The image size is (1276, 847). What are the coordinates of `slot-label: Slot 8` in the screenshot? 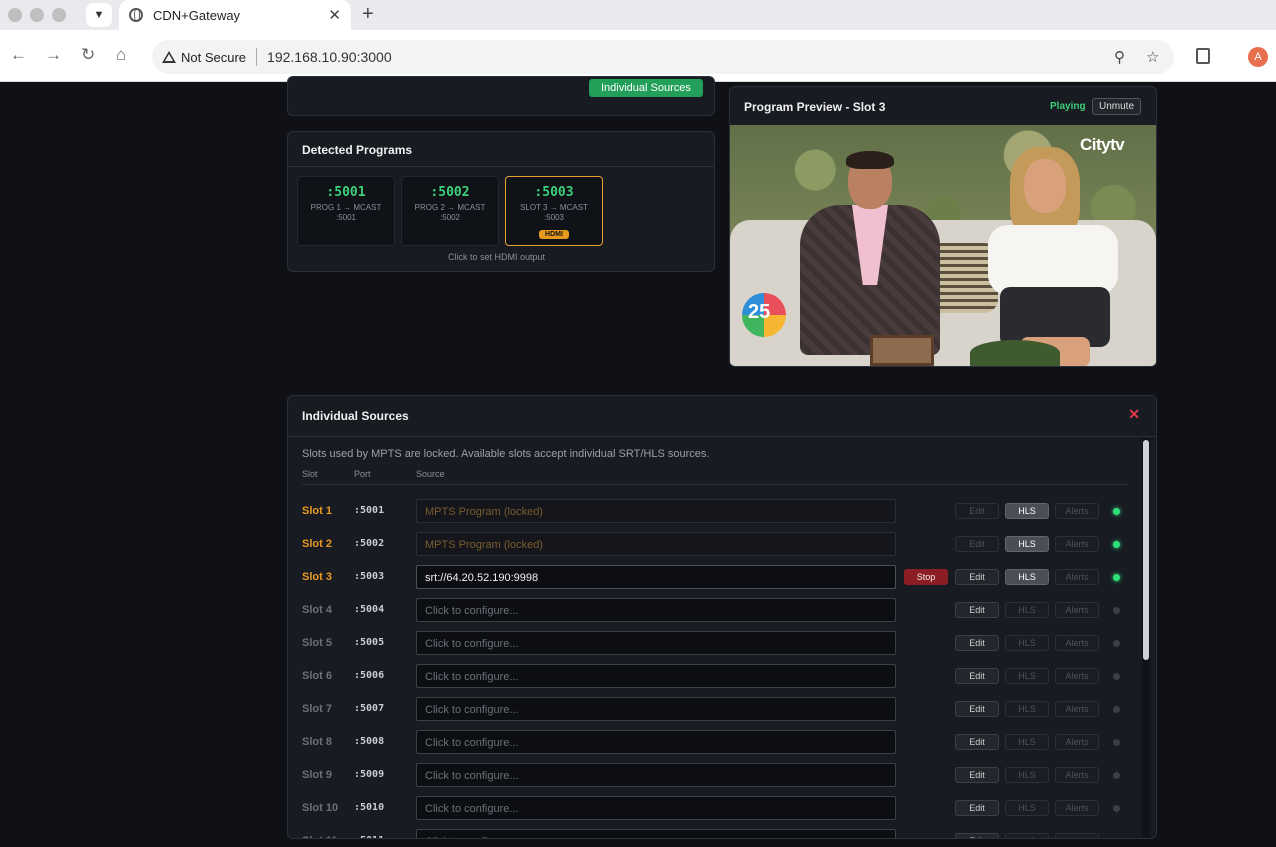 It's located at (317, 742).